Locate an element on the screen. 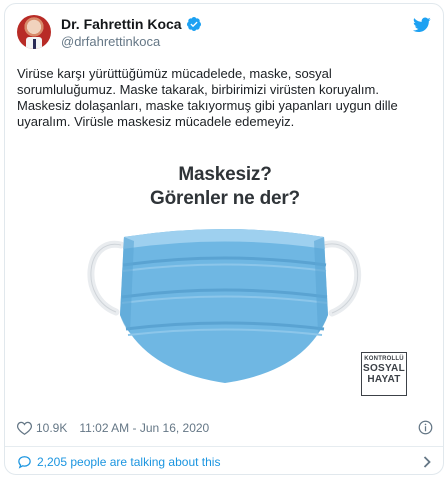  timestamp-link: 11:02 AM - Jun 16, 2020 is located at coordinates (144, 428).